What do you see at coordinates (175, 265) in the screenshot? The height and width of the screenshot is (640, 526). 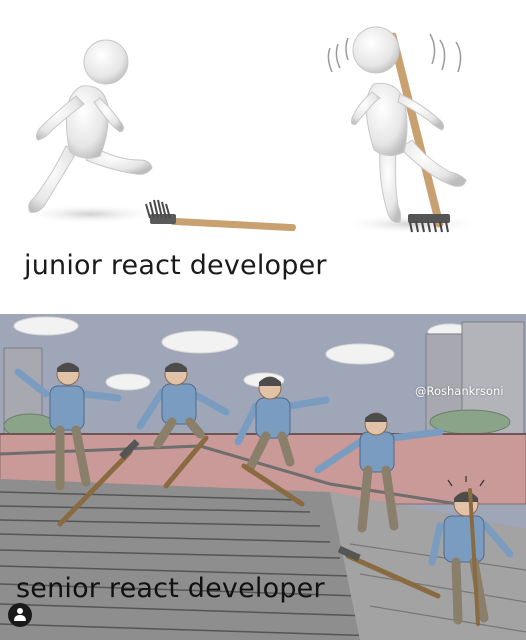 I see `junior-caption: junior react developer` at bounding box center [175, 265].